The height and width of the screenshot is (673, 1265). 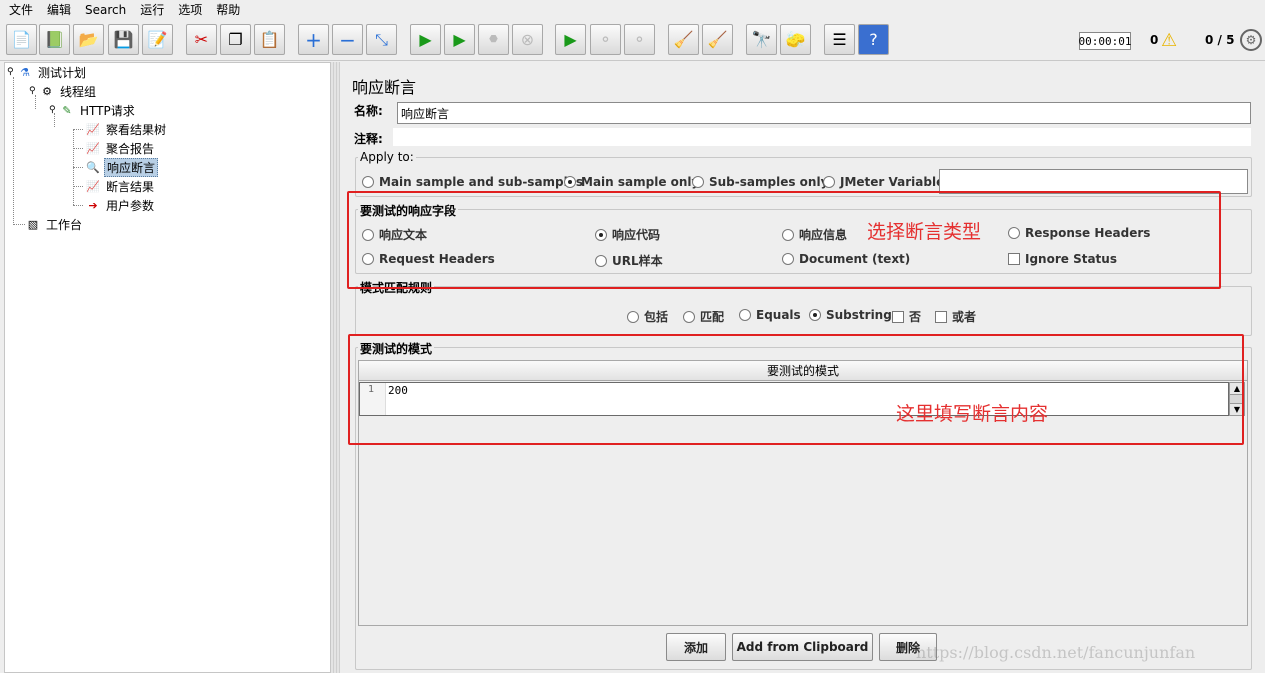 I want to click on annotation-select-type: 选择断言类型, so click(x=924, y=232).